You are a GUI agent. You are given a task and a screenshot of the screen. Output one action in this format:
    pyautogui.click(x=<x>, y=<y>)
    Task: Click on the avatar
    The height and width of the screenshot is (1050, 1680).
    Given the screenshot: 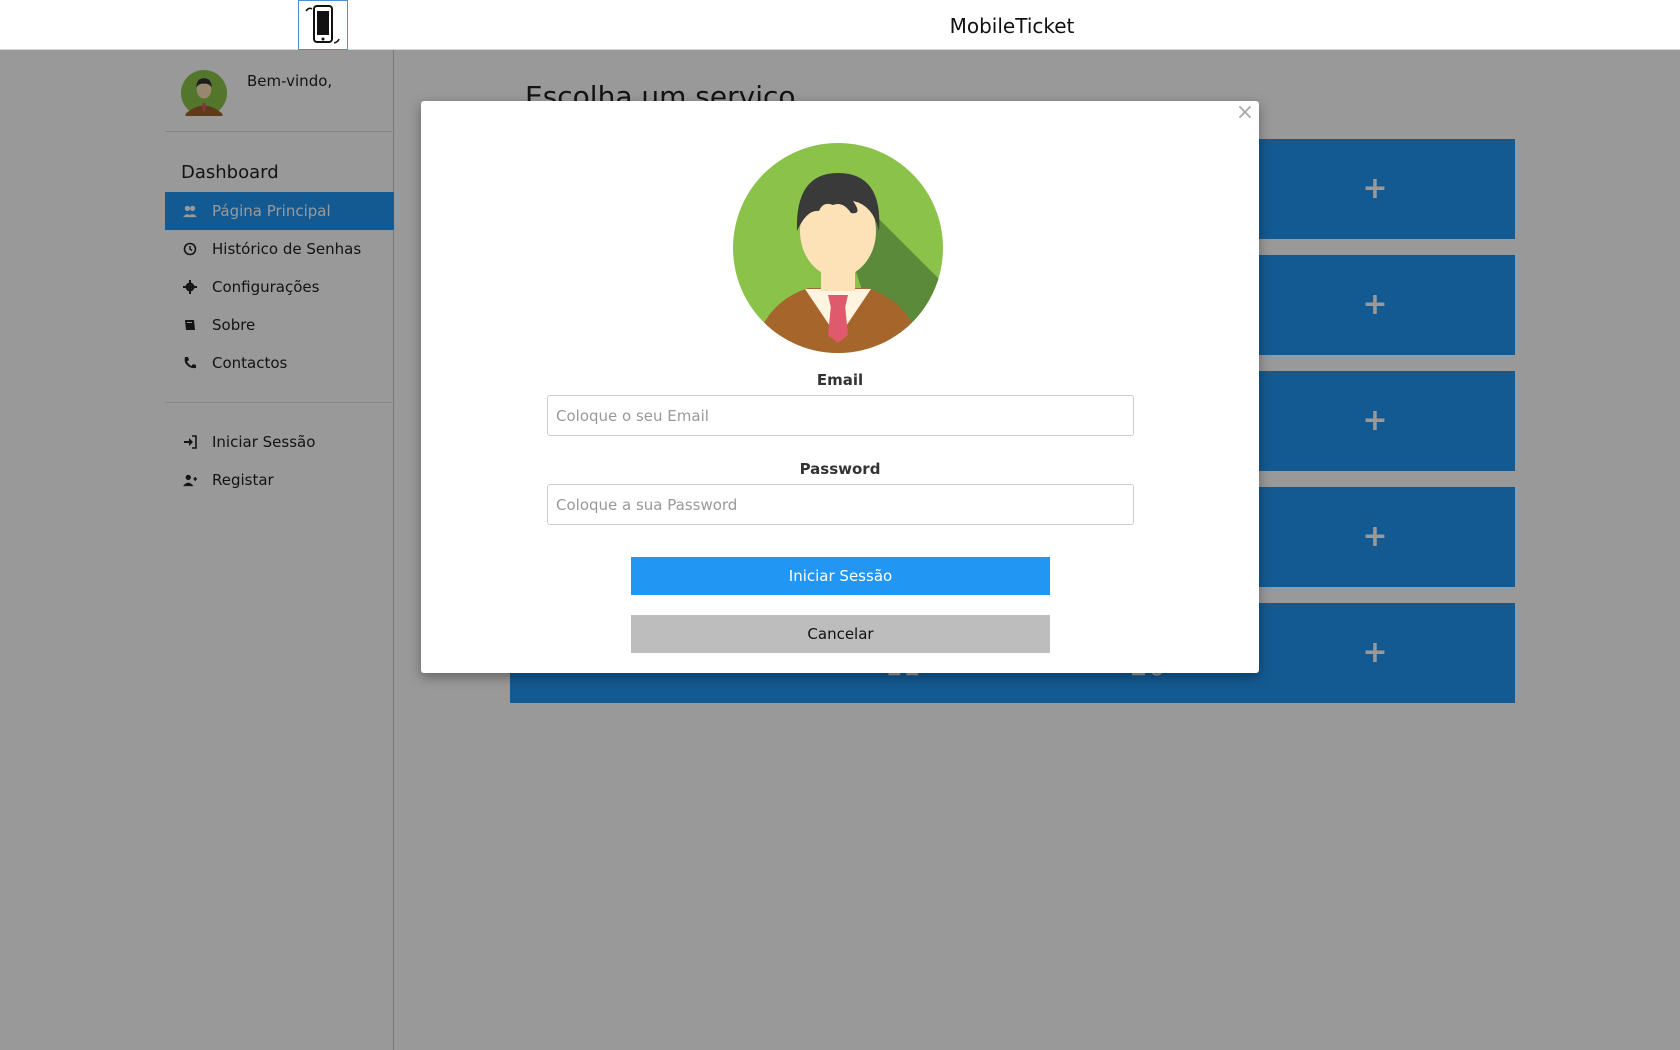 What is the action you would take?
    pyautogui.click(x=838, y=248)
    